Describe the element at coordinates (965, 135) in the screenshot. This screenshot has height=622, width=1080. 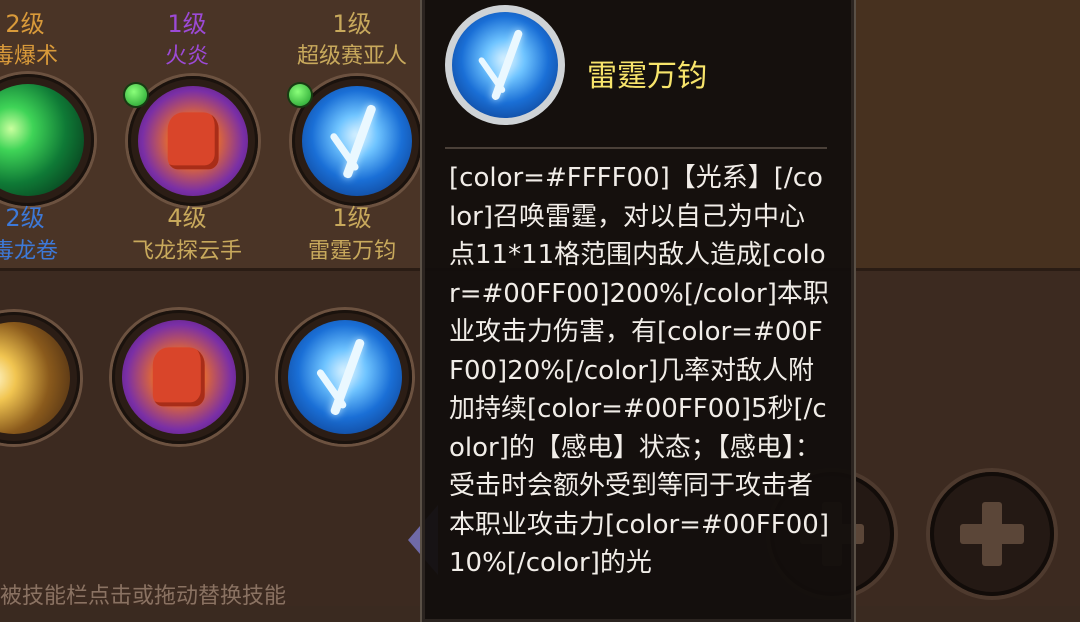
I see `right-panel-top` at that location.